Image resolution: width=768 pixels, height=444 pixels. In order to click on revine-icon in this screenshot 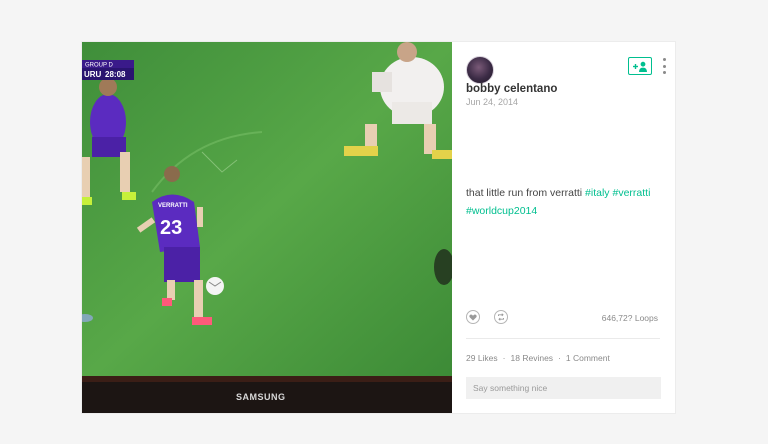, I will do `click(501, 317)`.